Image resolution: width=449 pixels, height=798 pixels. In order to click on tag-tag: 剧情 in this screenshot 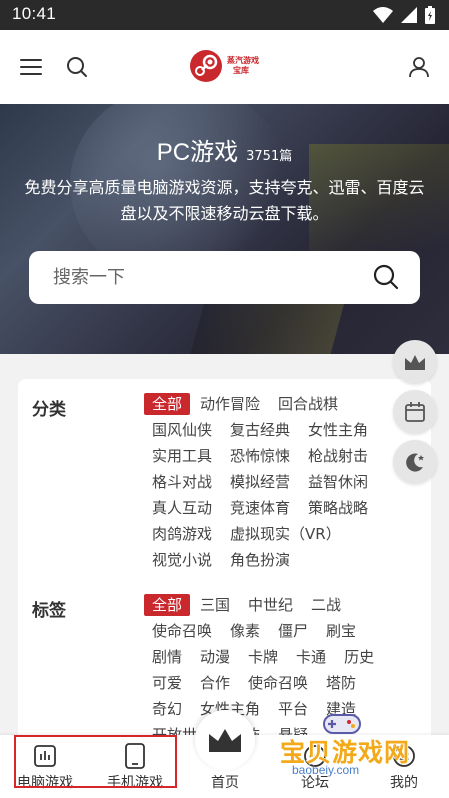, I will do `click(167, 657)`.